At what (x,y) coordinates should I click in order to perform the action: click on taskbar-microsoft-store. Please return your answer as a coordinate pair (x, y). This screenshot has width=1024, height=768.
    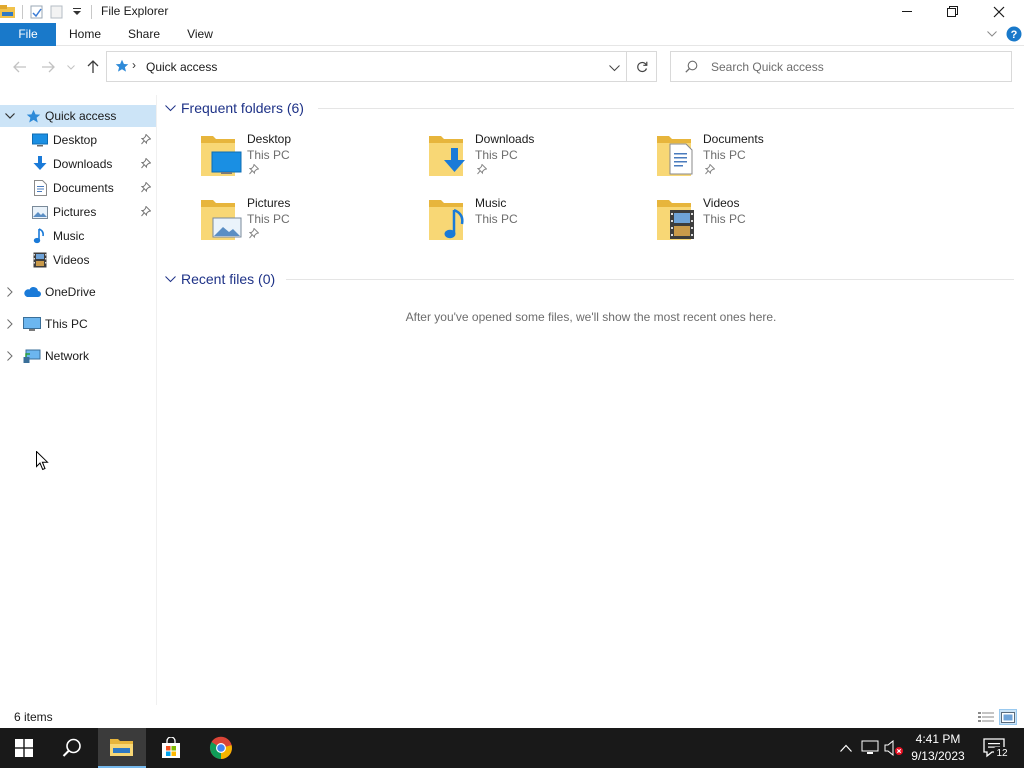
    Looking at the image, I should click on (171, 748).